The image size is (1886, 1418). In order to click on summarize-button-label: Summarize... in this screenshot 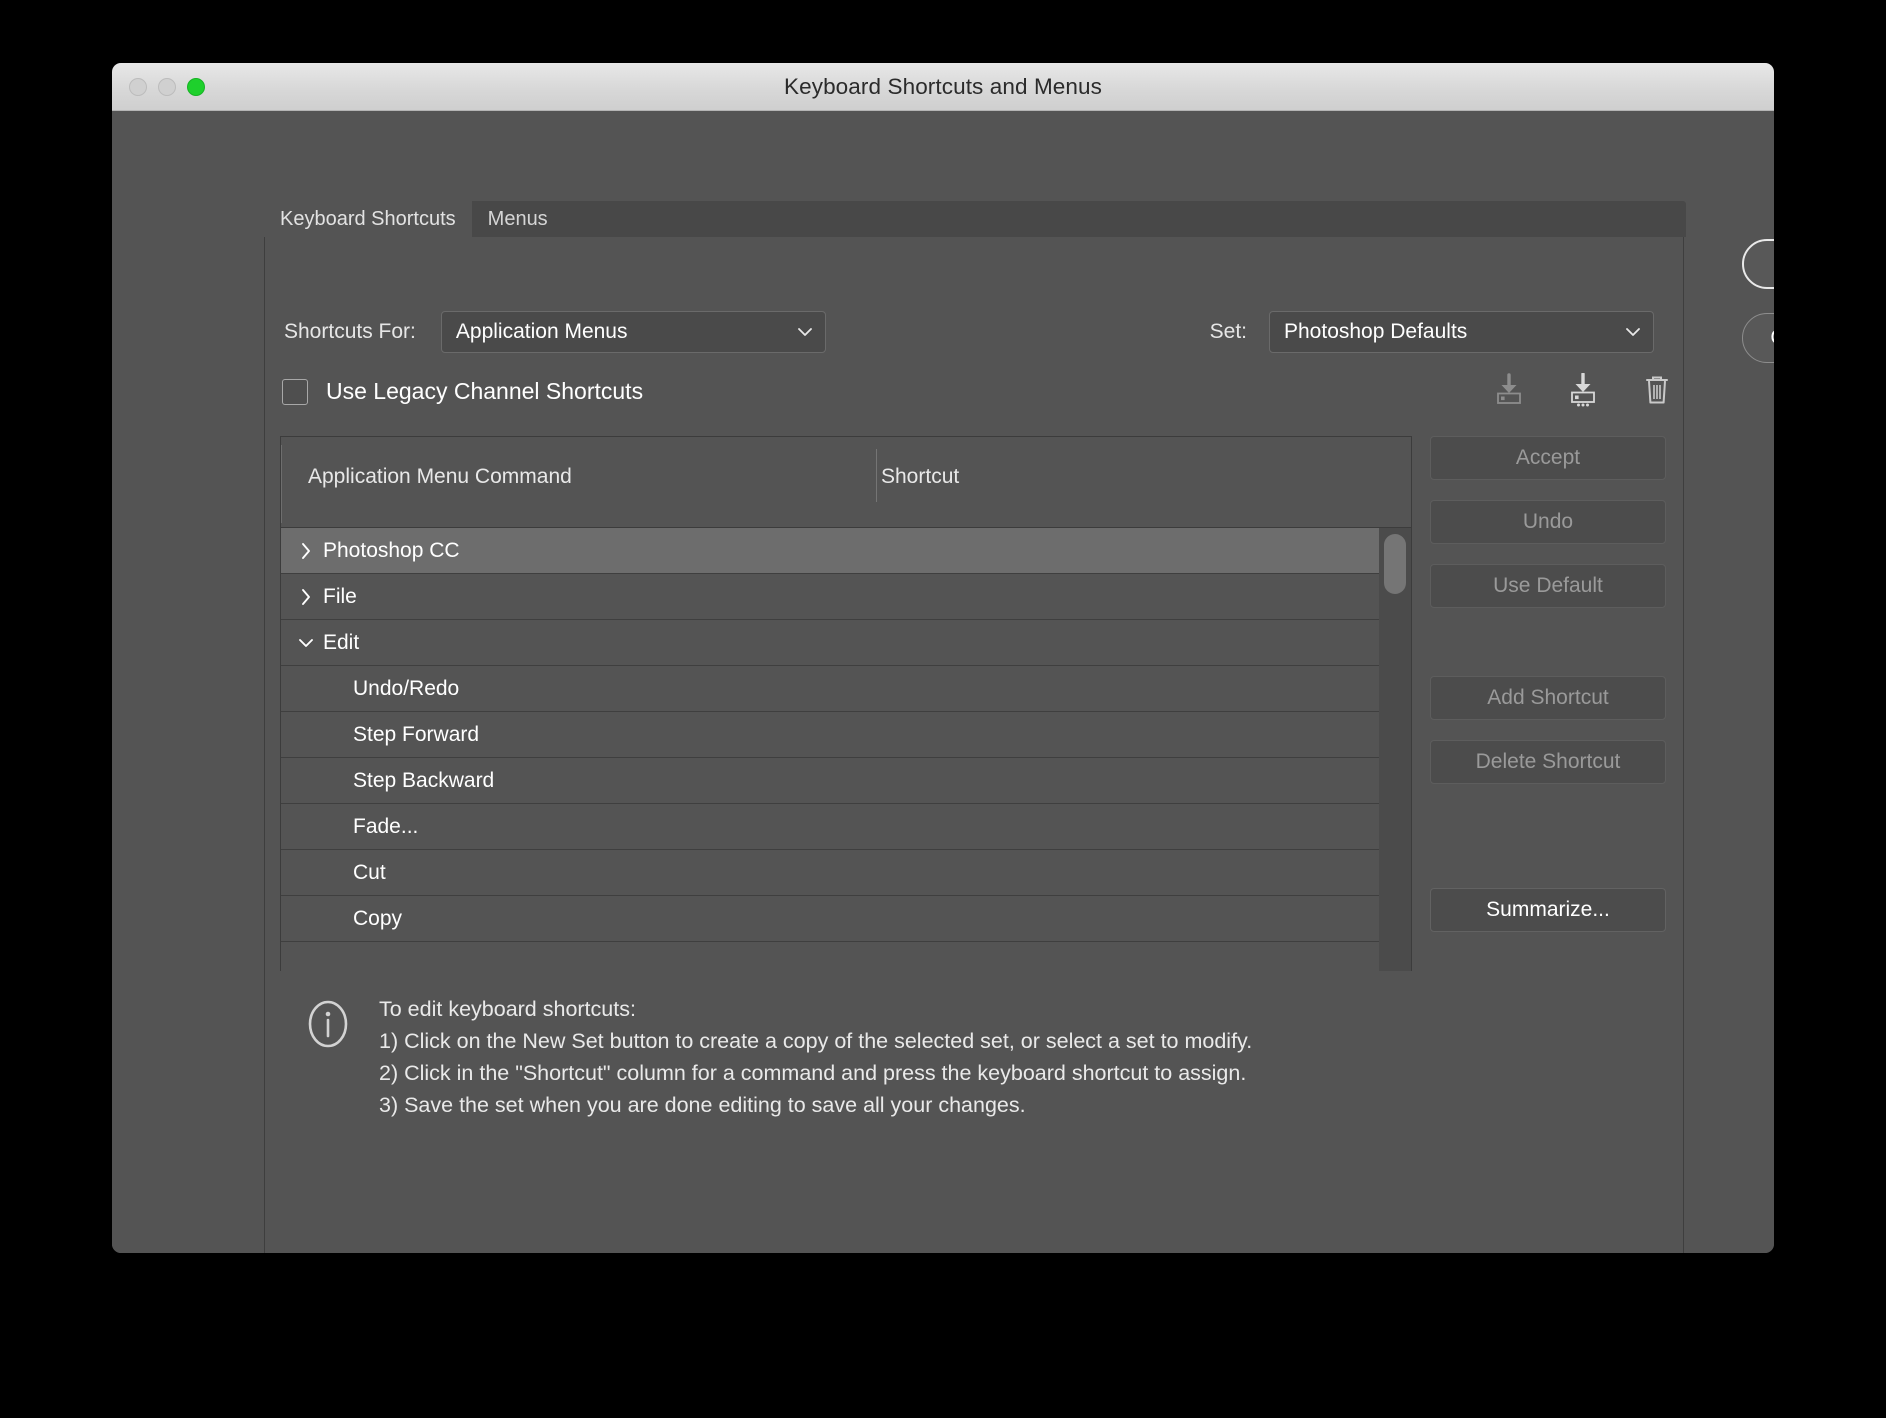, I will do `click(1548, 909)`.